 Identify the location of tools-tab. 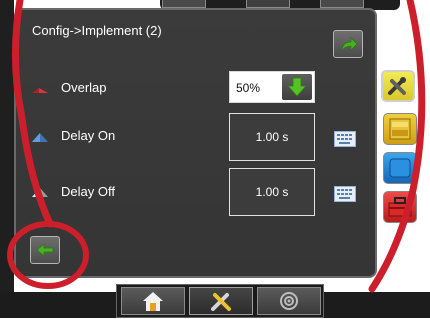
(398, 86).